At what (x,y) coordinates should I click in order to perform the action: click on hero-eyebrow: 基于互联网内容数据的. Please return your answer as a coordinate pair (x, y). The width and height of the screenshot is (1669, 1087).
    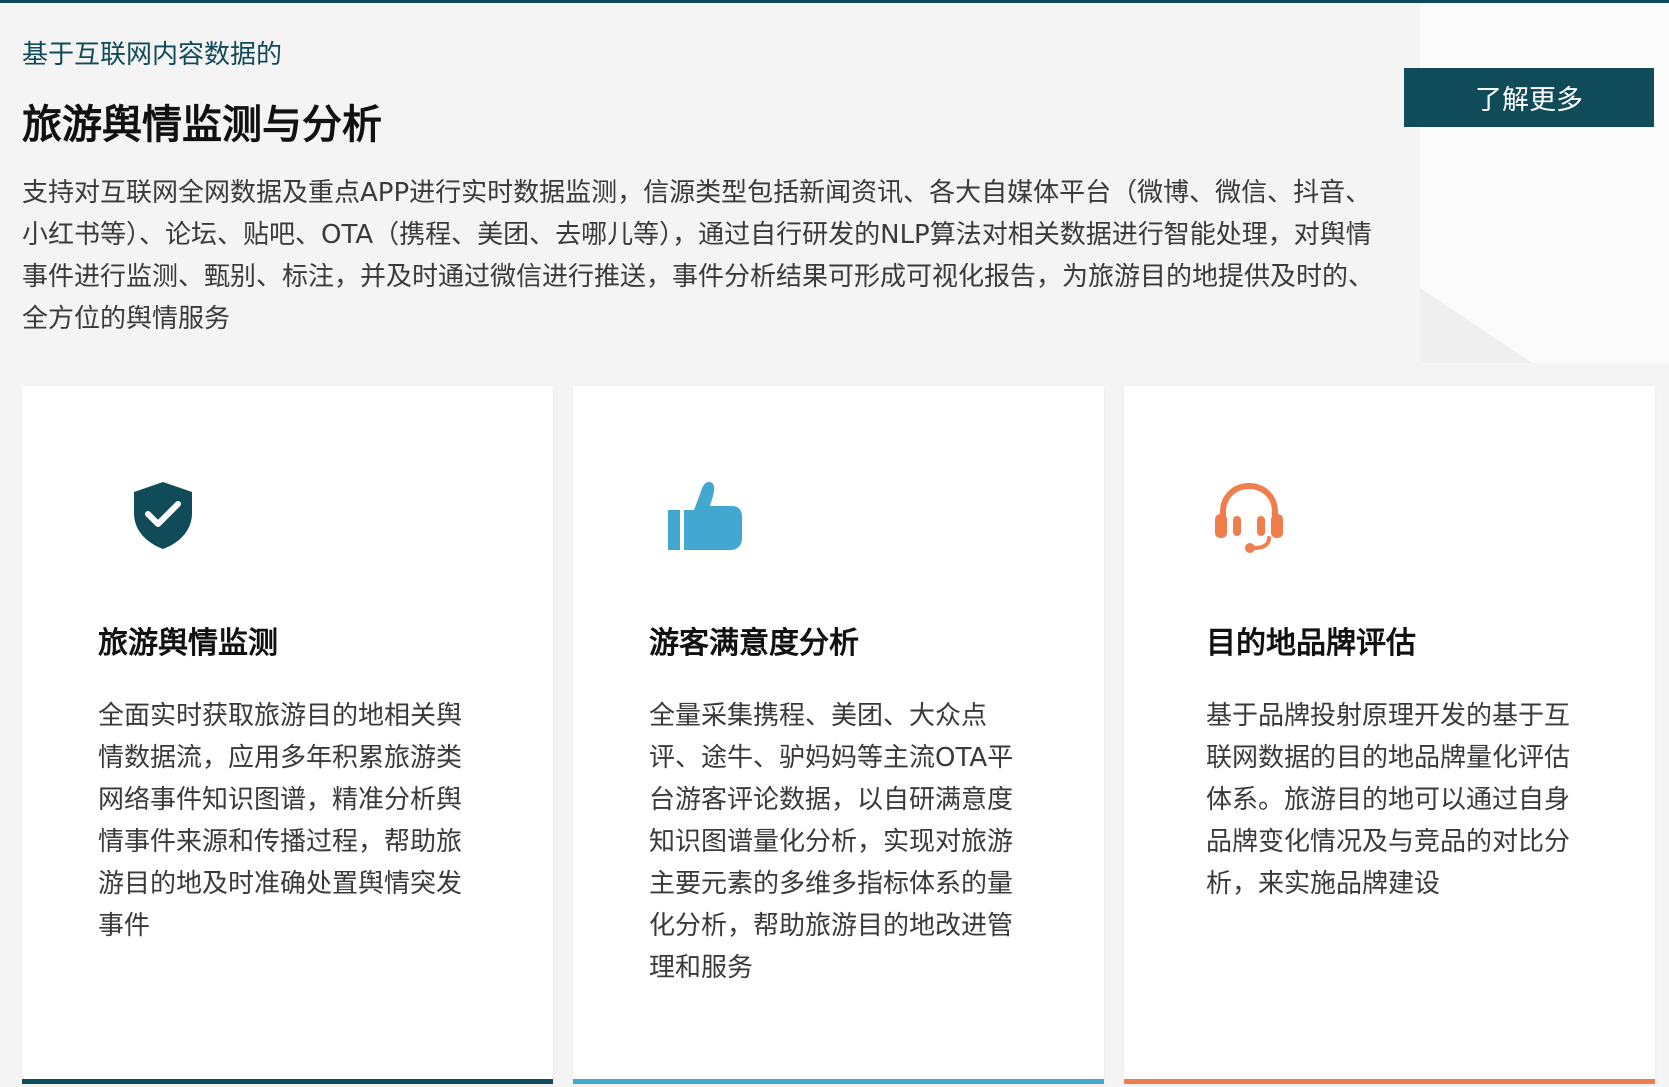
    Looking at the image, I should click on (152, 55).